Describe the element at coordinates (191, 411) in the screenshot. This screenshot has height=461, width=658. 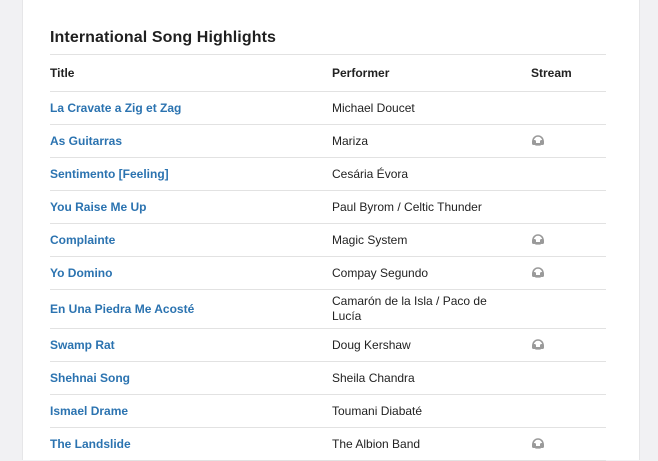
I see `song-title-cell: Ismael Drame` at that location.